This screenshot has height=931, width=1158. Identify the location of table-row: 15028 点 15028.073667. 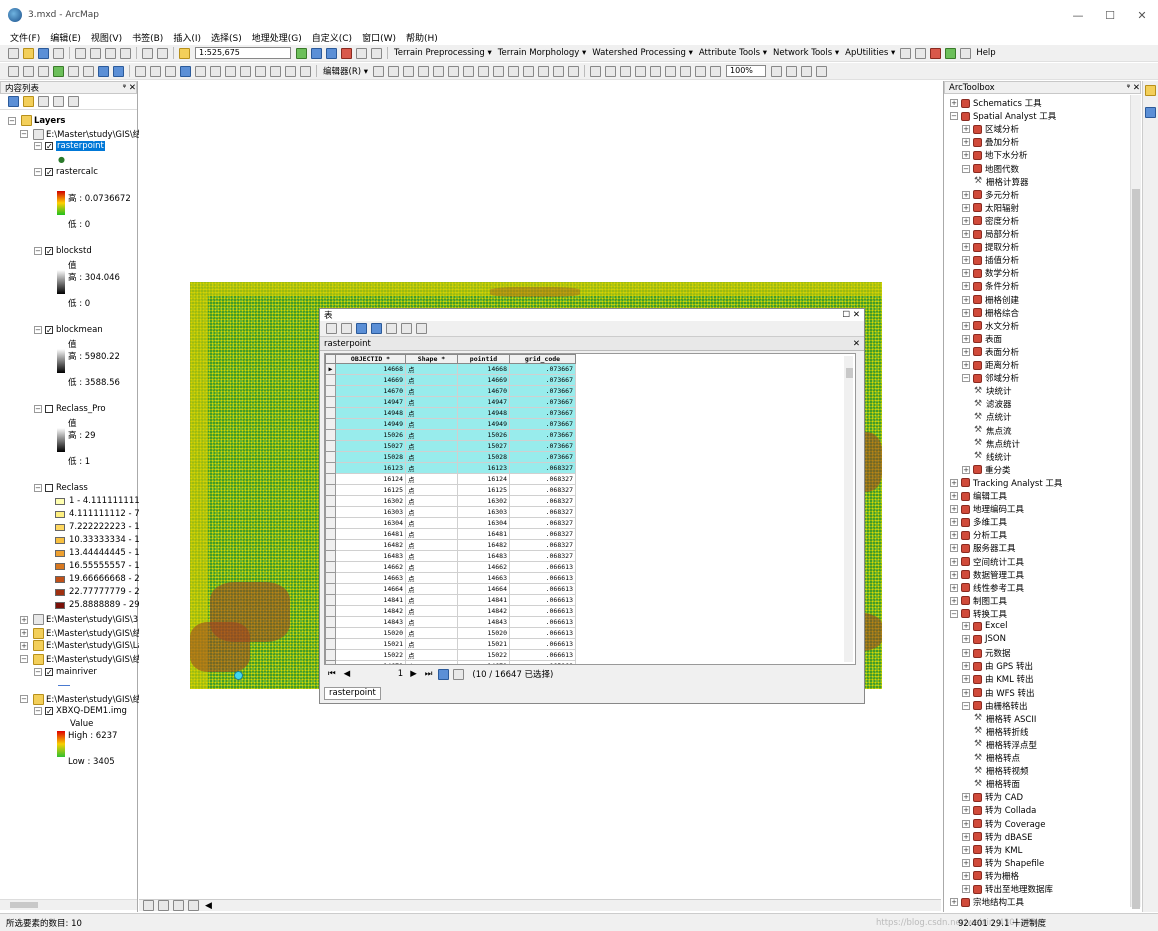
(450, 457).